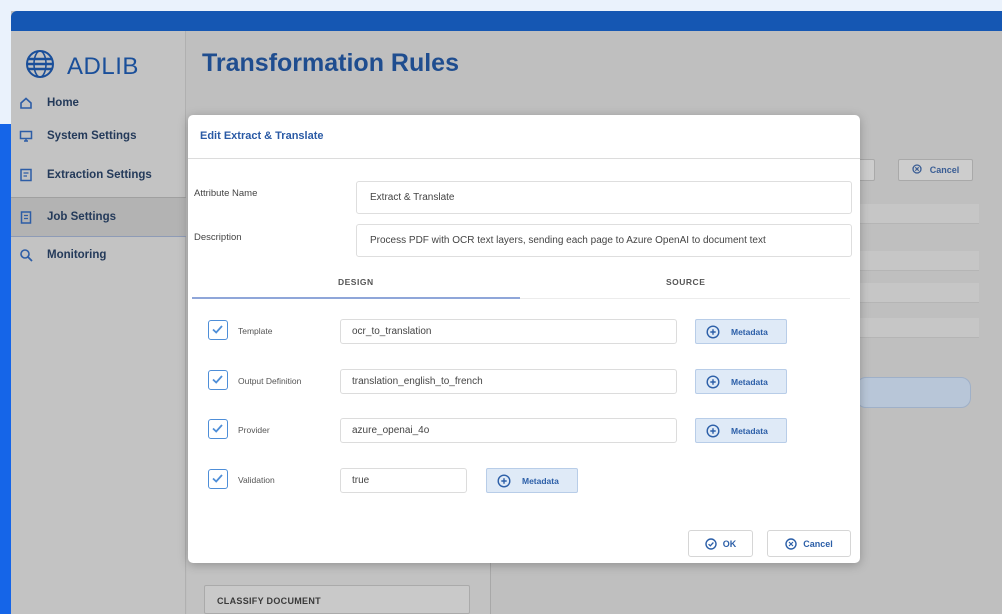 This screenshot has width=1002, height=614. I want to click on home-icon, so click(26, 103).